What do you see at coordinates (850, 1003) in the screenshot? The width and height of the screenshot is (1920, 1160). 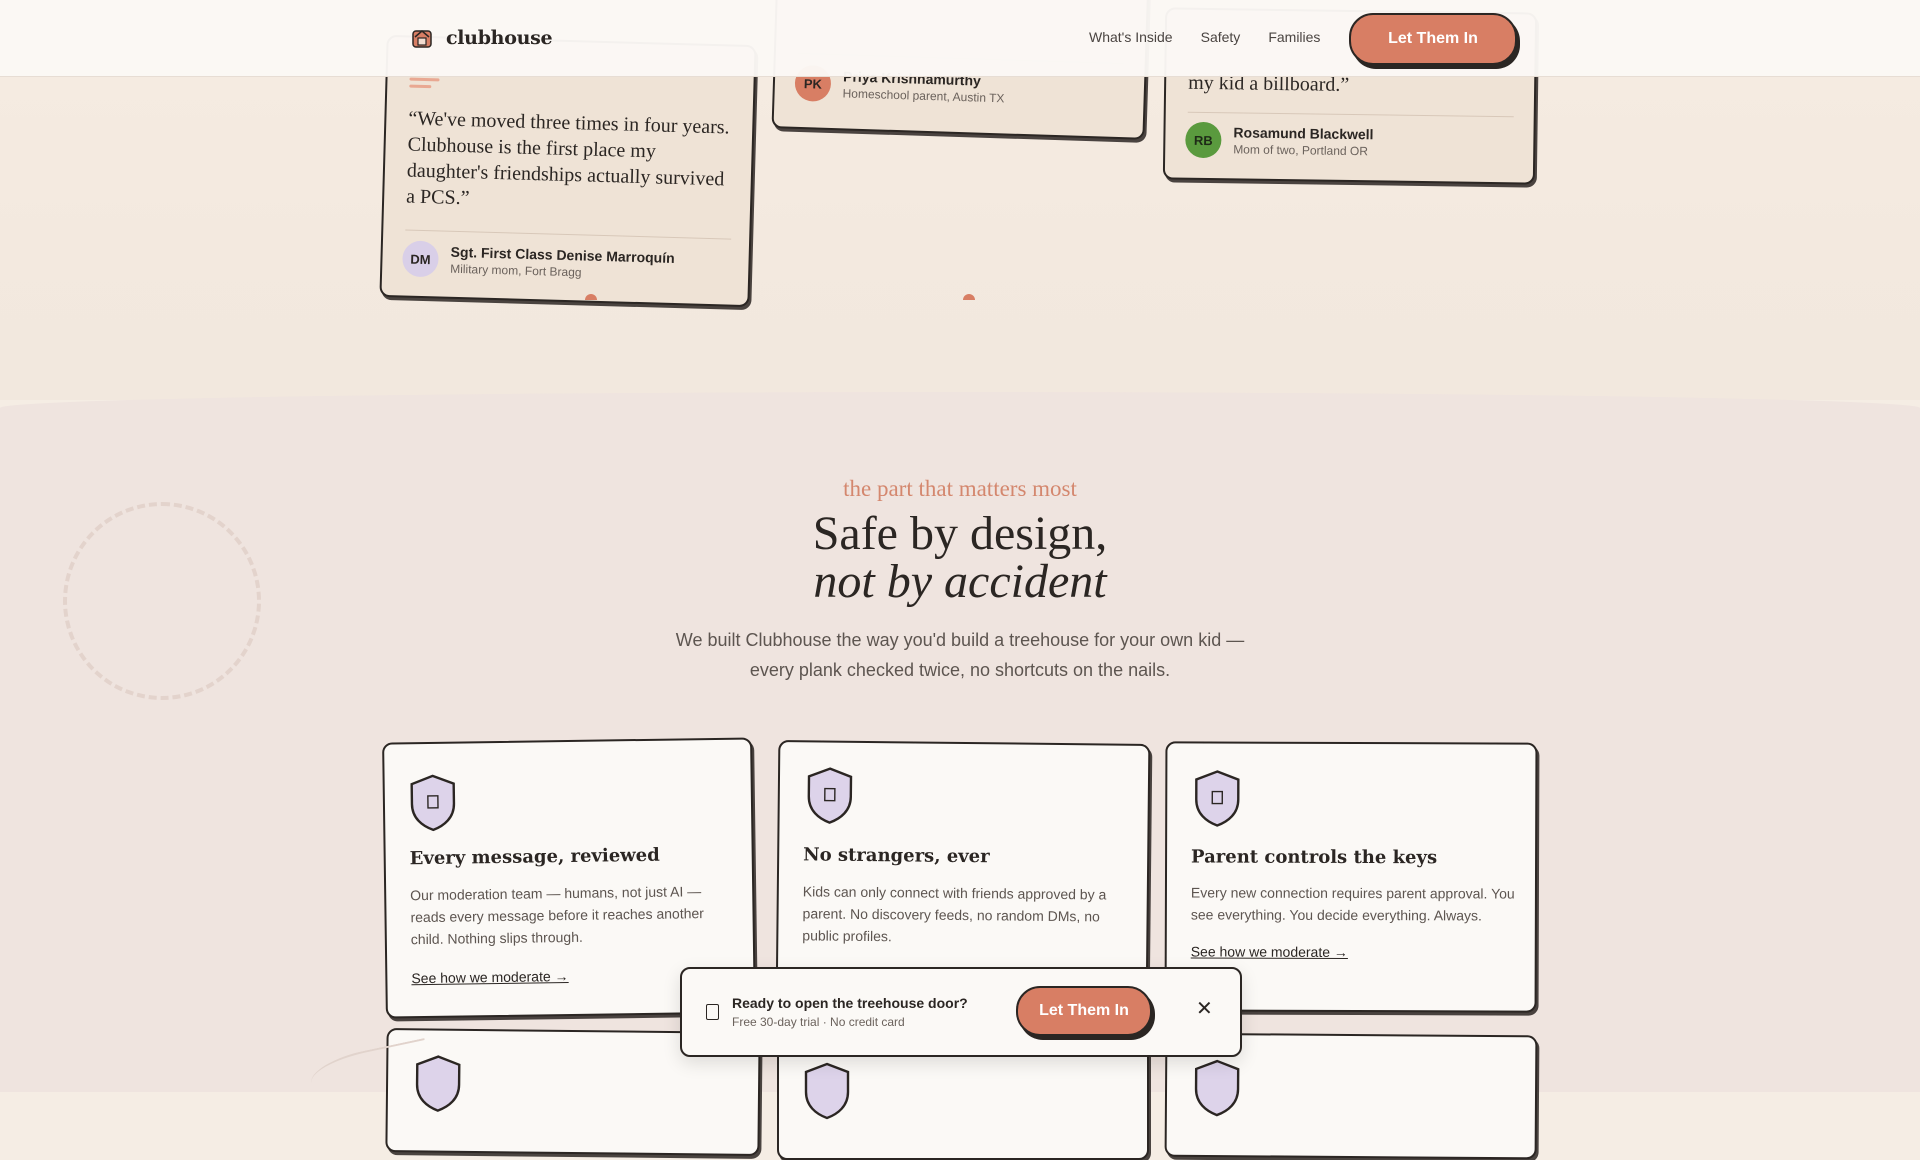 I see `sticky-bar-title: Ready to open the treehouse door?` at bounding box center [850, 1003].